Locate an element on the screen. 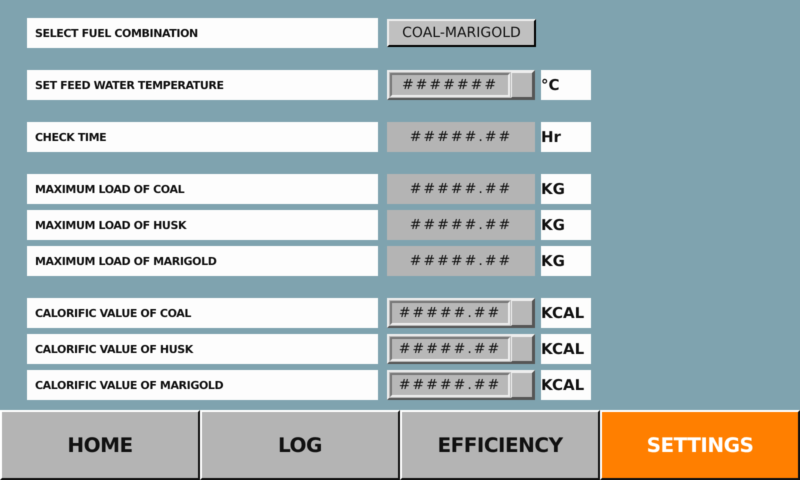 The width and height of the screenshot is (800, 480). field-label: CALORIFIC VALUE OF HUSK is located at coordinates (202, 349).